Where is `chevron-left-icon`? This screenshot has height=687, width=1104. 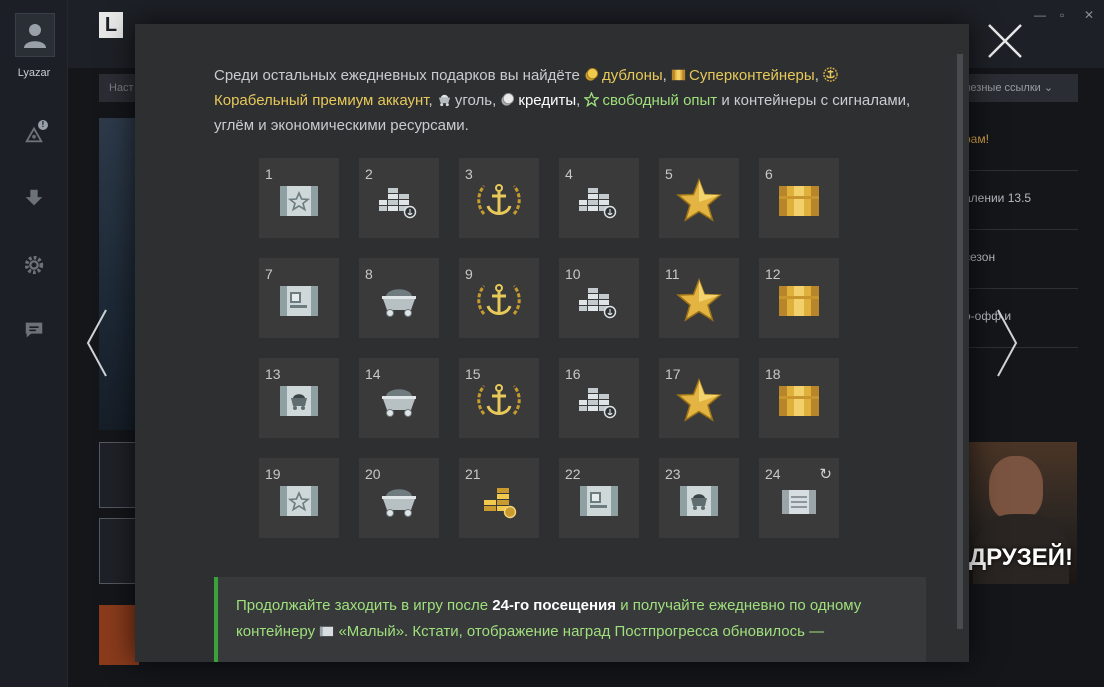
chevron-left-icon is located at coordinates (97, 343).